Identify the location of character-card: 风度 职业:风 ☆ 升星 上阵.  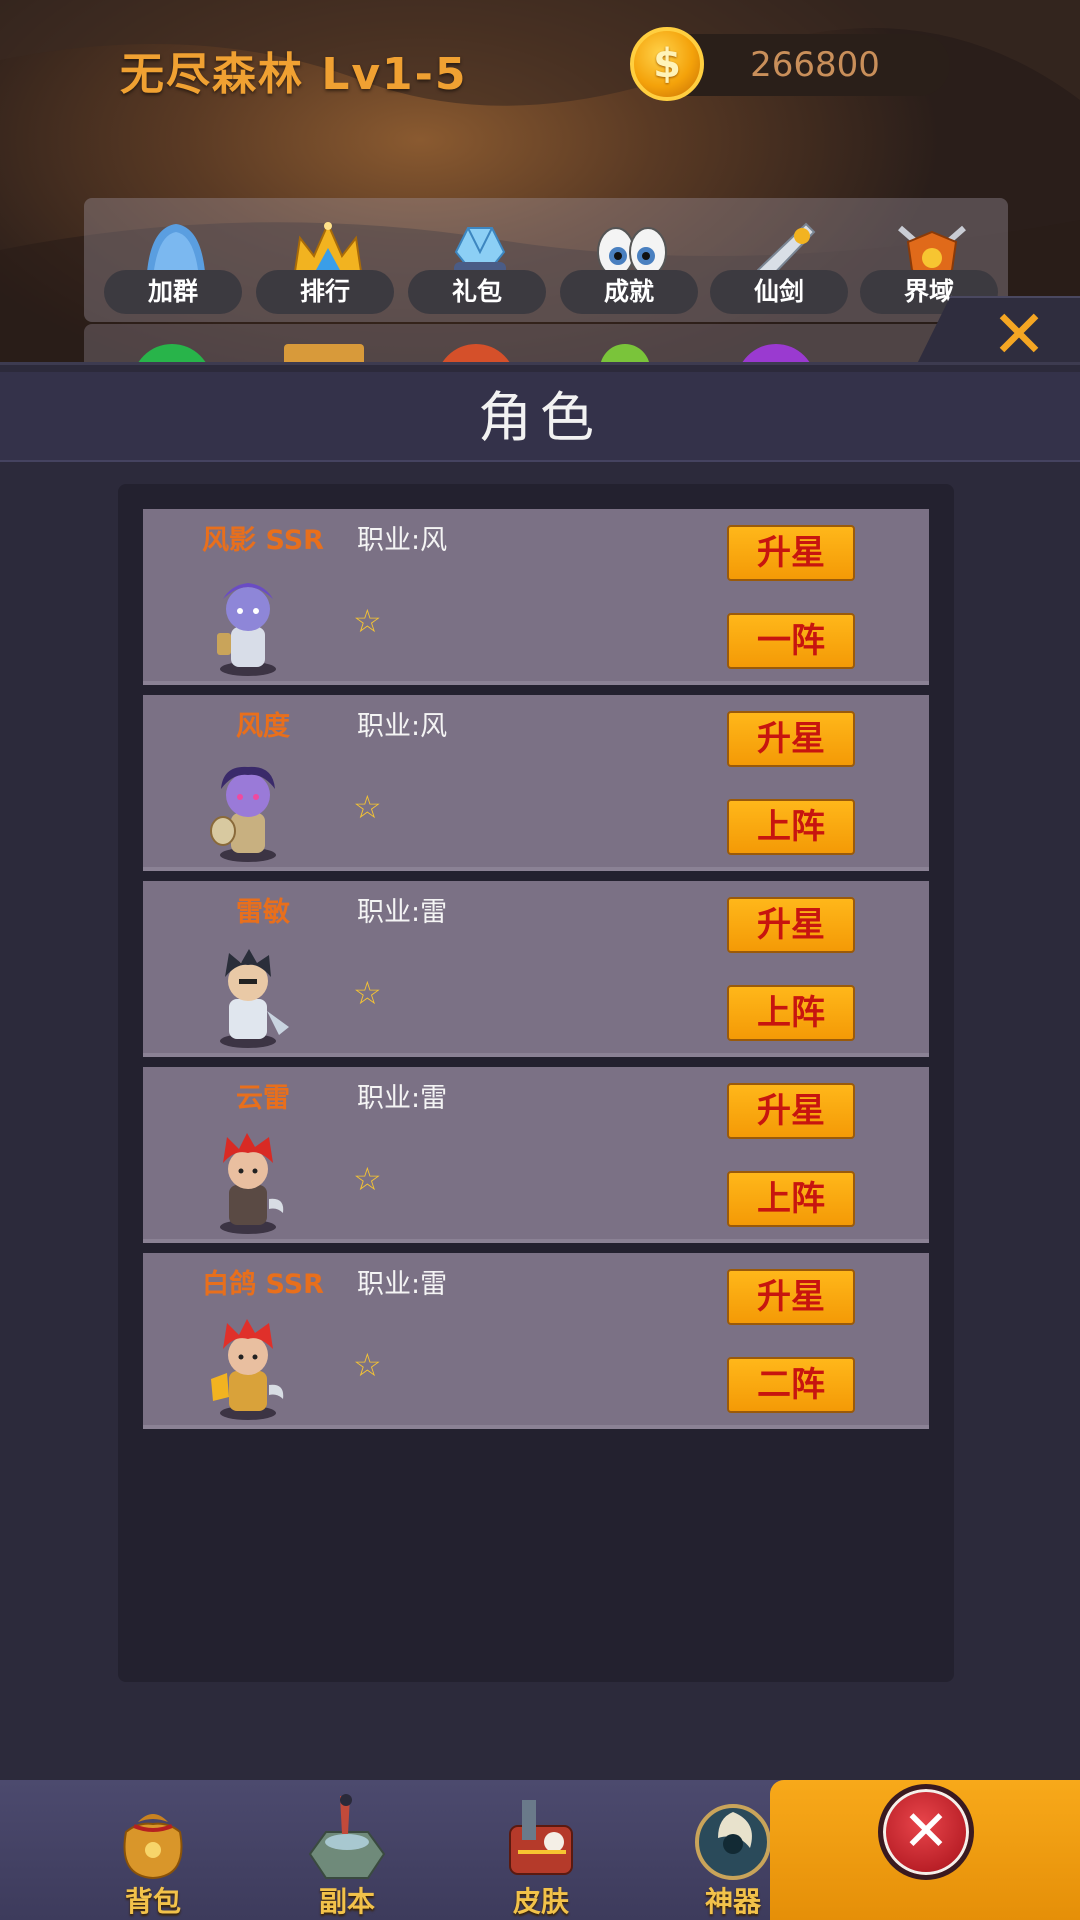
(536, 783).